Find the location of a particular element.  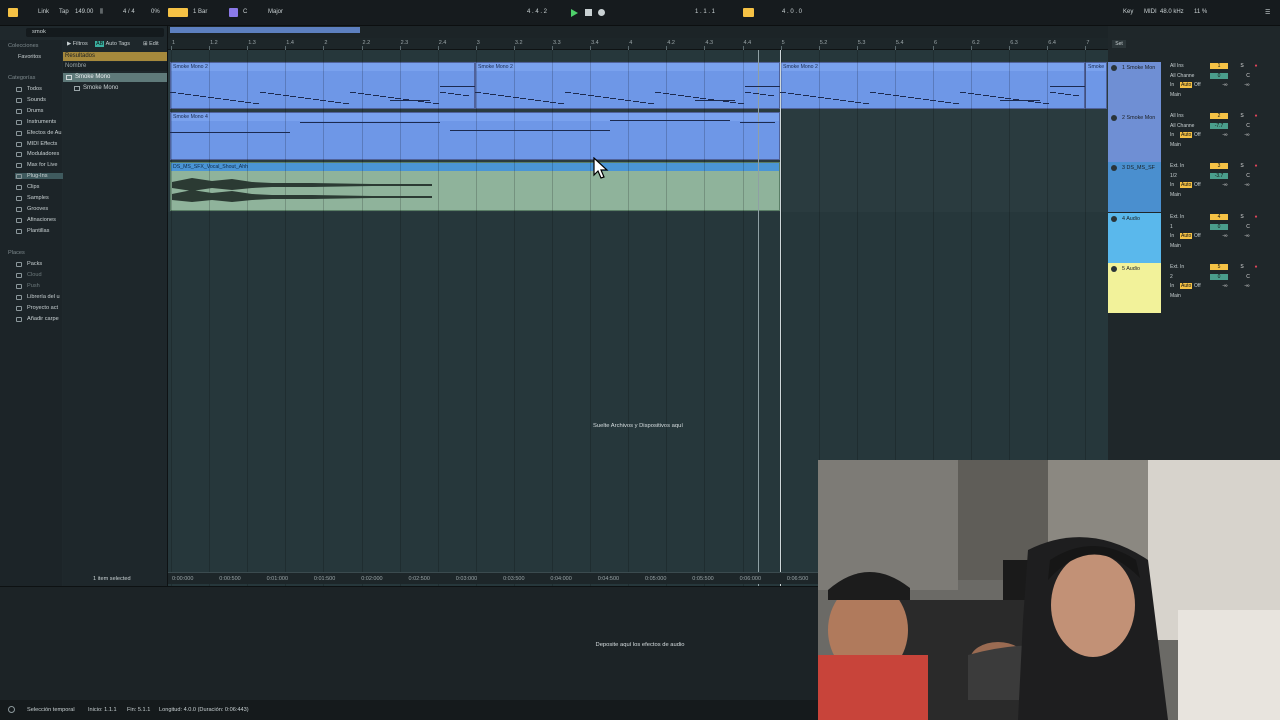

category-item: Sounds is located at coordinates (31, 100).